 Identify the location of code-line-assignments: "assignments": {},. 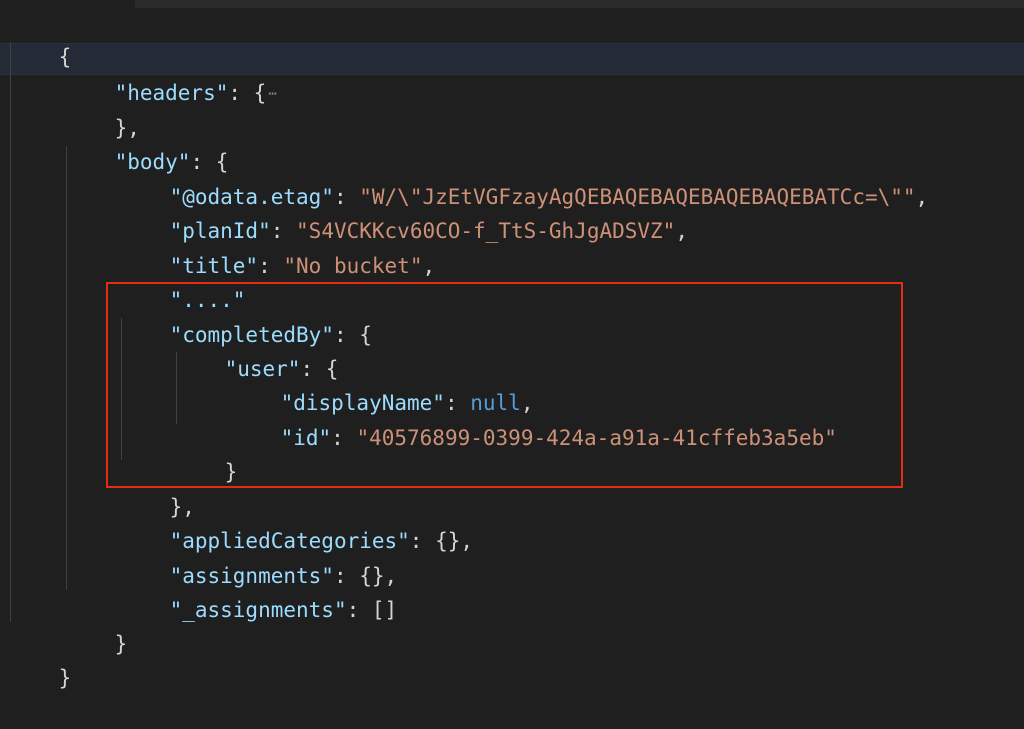
(283, 576).